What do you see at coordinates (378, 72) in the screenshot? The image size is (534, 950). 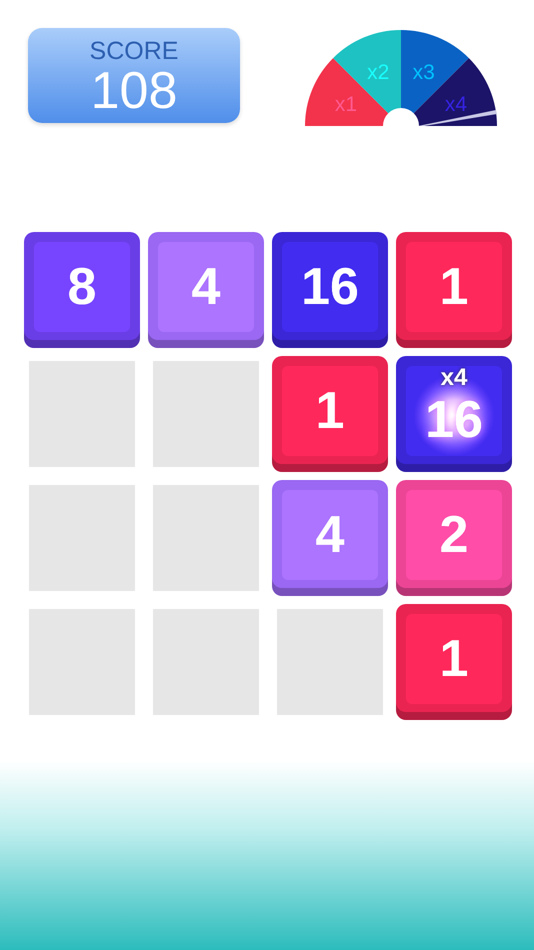 I see `multiplier-label: x2` at bounding box center [378, 72].